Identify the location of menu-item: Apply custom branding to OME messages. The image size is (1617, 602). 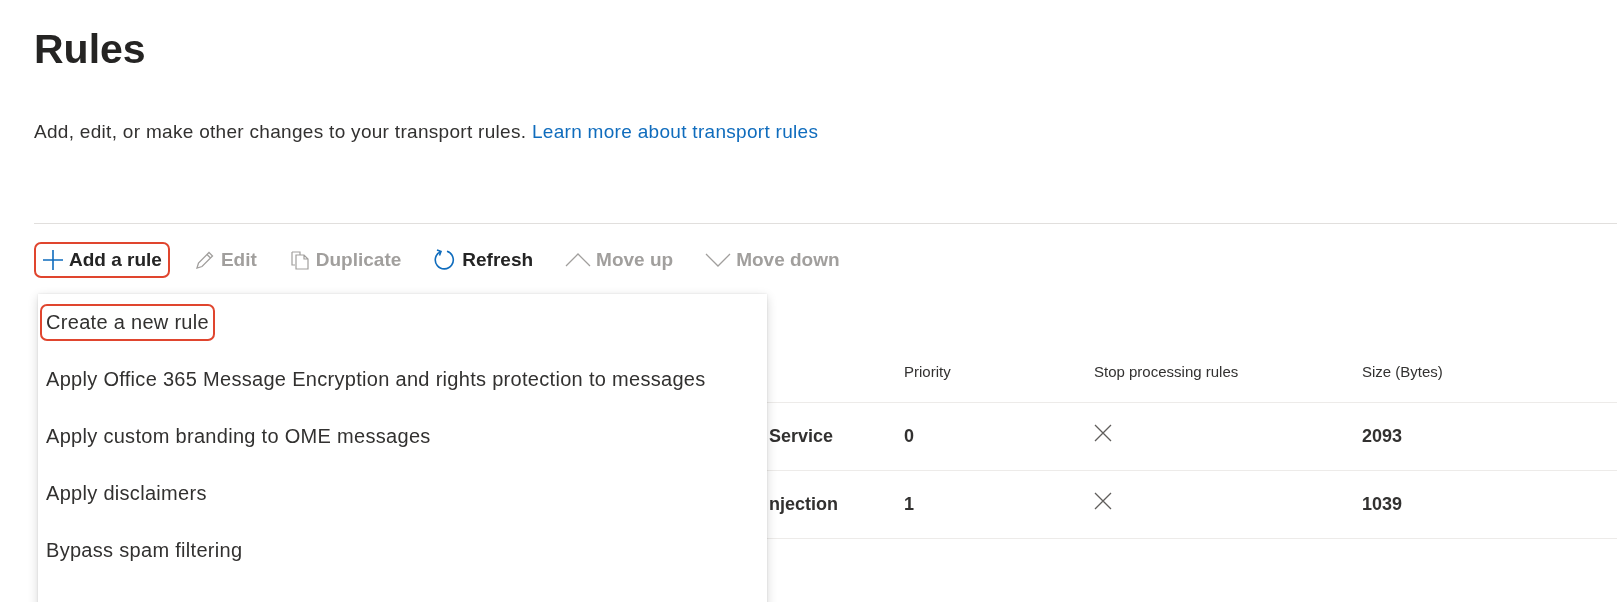
(238, 436).